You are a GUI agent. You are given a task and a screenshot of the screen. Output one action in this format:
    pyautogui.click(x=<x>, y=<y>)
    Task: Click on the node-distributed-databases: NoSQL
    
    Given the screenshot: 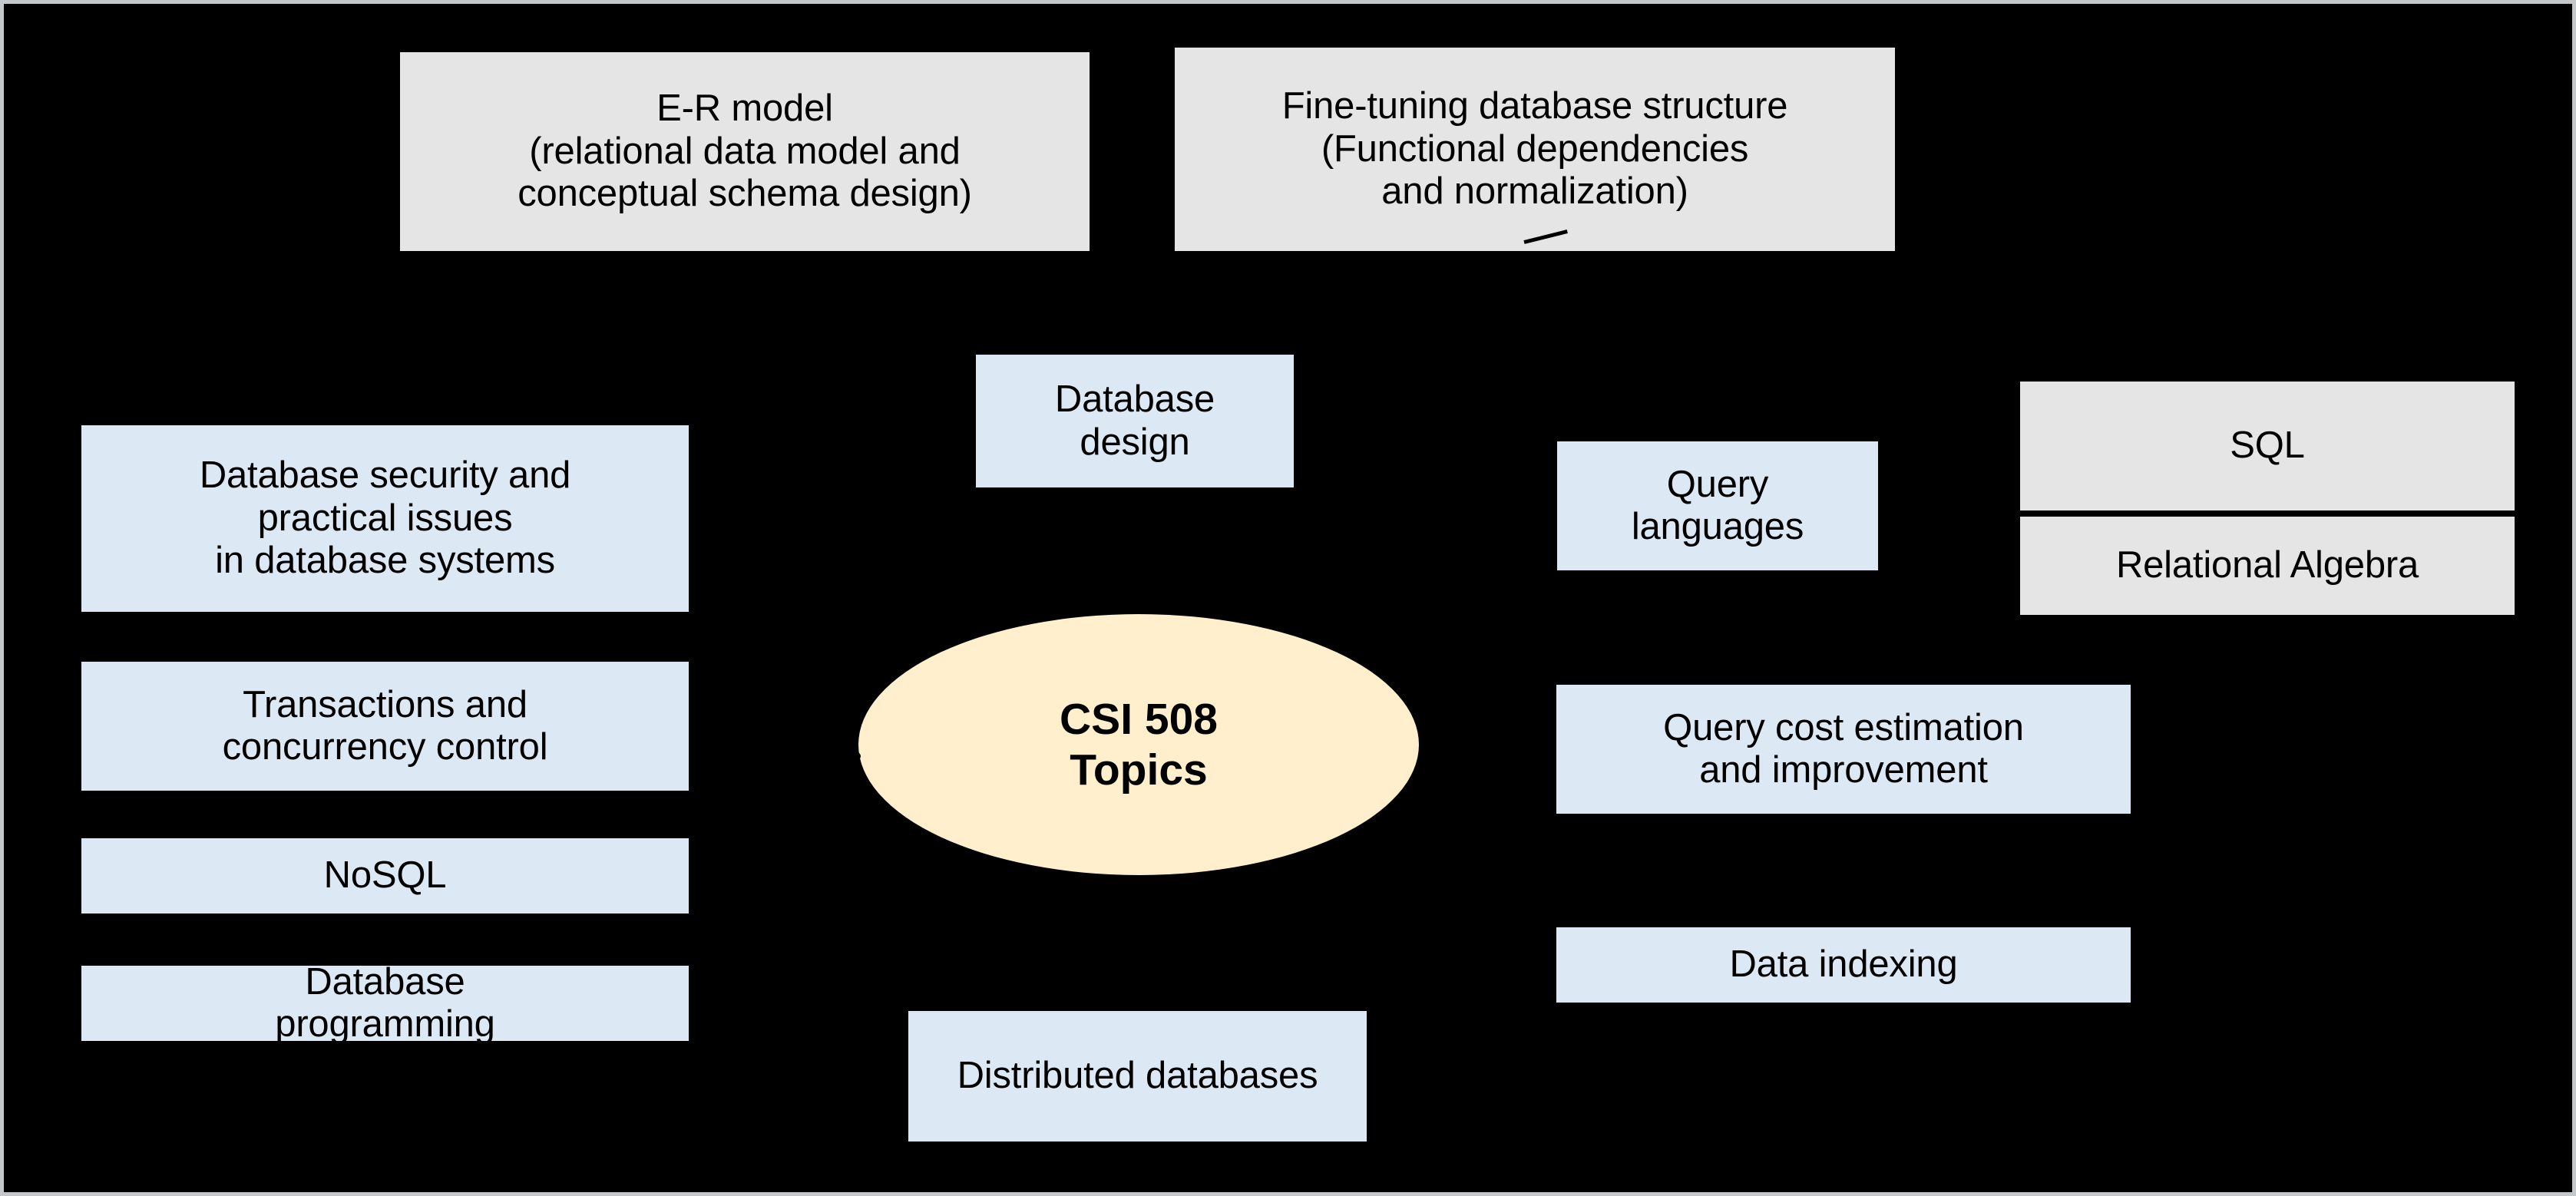 What is the action you would take?
    pyautogui.click(x=385, y=876)
    